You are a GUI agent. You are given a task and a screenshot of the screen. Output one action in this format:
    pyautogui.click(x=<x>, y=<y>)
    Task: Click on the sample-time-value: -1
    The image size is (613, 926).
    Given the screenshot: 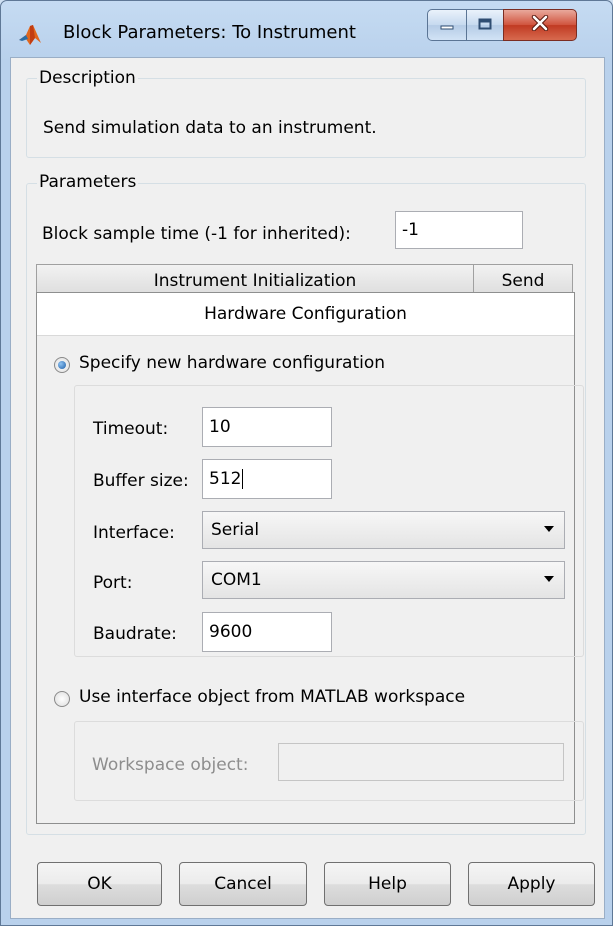 What is the action you would take?
    pyautogui.click(x=410, y=230)
    